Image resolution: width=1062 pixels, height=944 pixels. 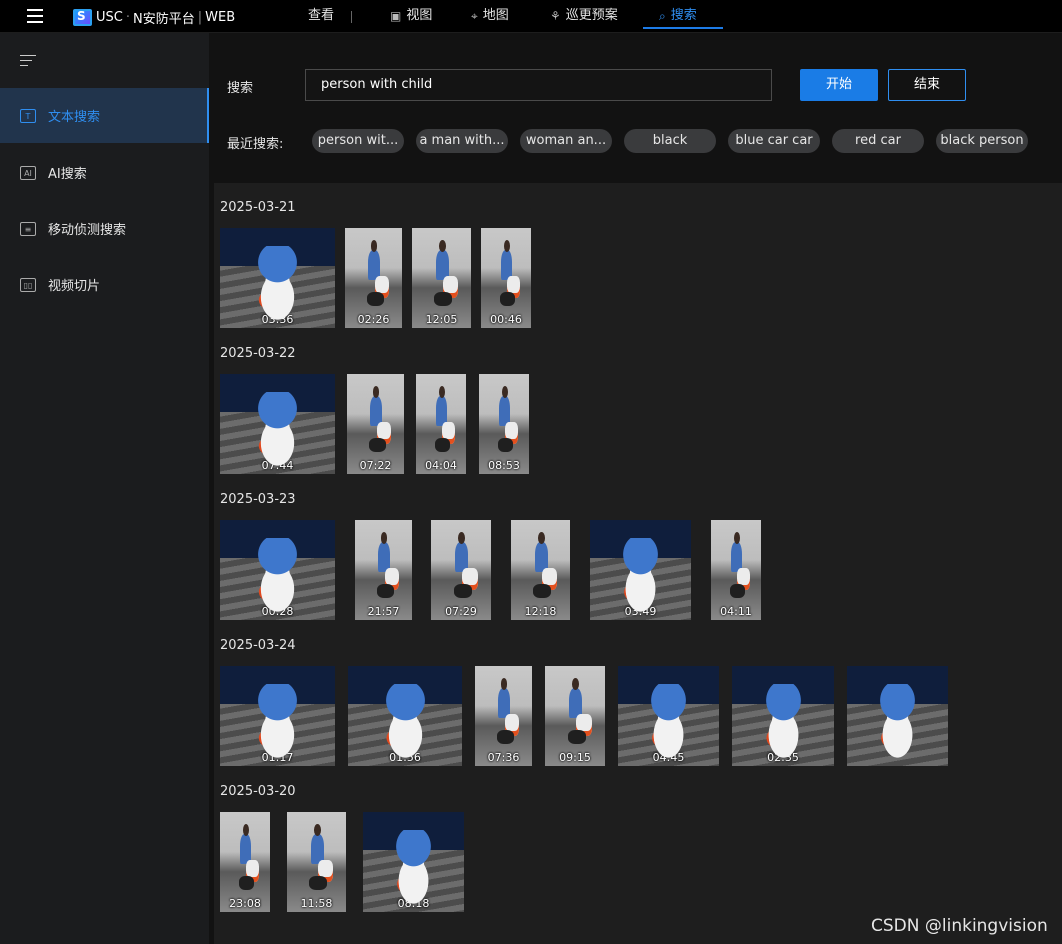 I want to click on thumbnail-time: 07:36, so click(x=503, y=757).